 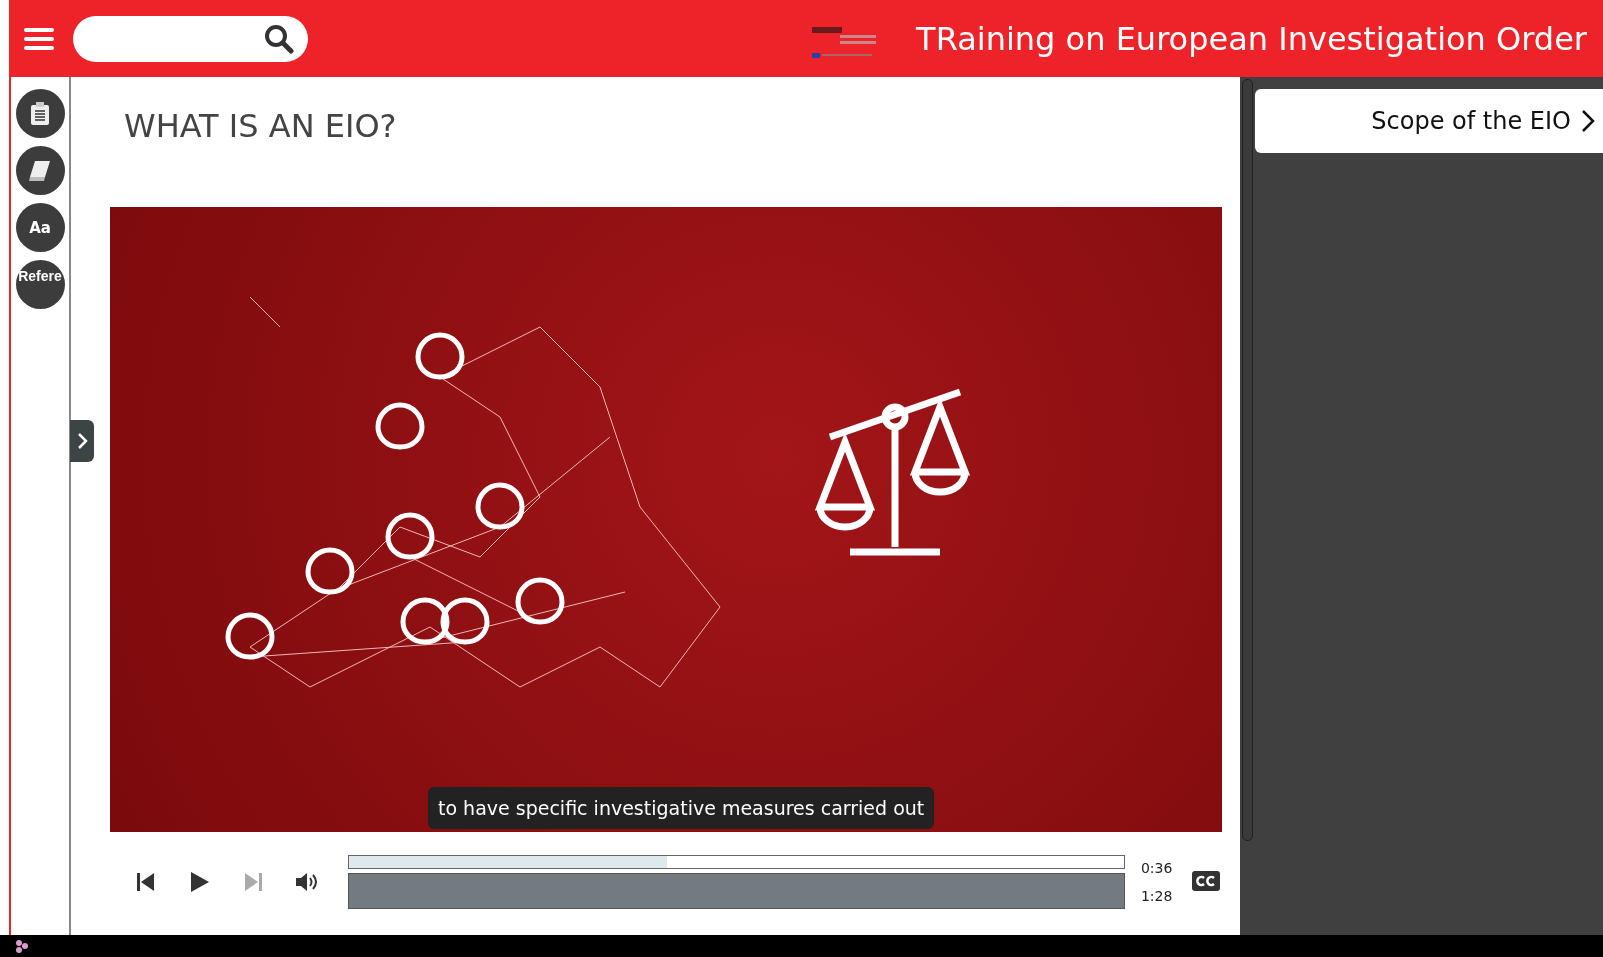 What do you see at coordinates (40, 284) in the screenshot?
I see `references-button: Refere` at bounding box center [40, 284].